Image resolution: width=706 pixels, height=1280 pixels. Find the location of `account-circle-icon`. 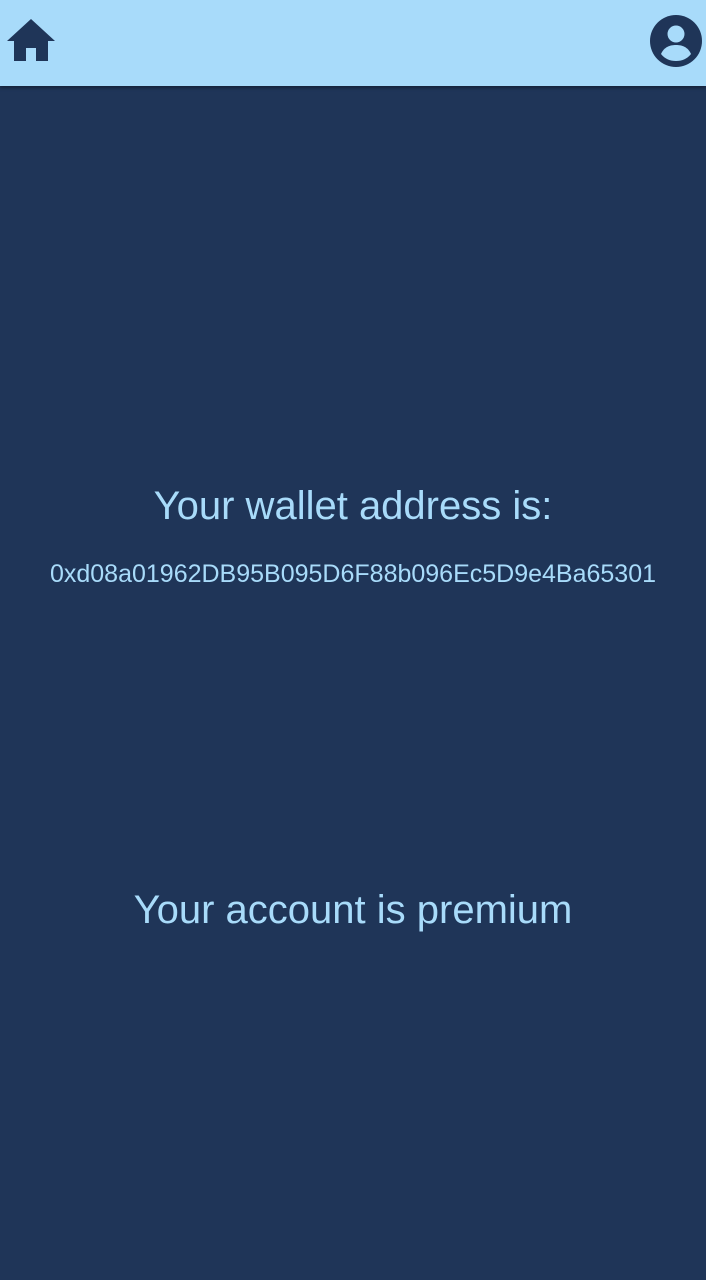

account-circle-icon is located at coordinates (676, 41).